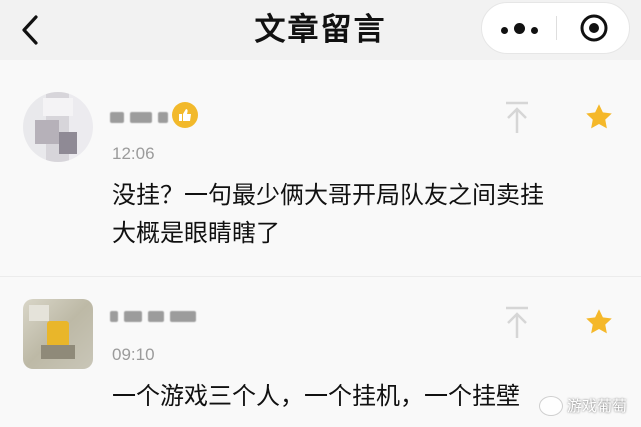 The height and width of the screenshot is (427, 641). I want to click on watermark-text: 游戏葡萄, so click(596, 406).